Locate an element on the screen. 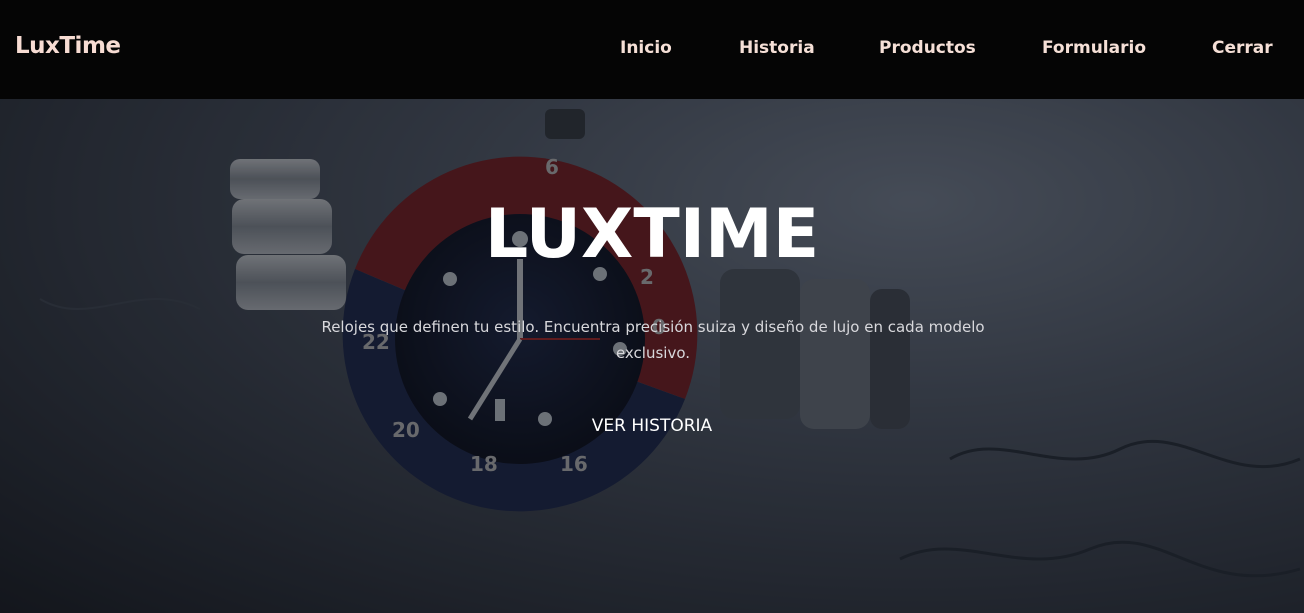  nav-link-inicio: Inicio is located at coordinates (646, 48).